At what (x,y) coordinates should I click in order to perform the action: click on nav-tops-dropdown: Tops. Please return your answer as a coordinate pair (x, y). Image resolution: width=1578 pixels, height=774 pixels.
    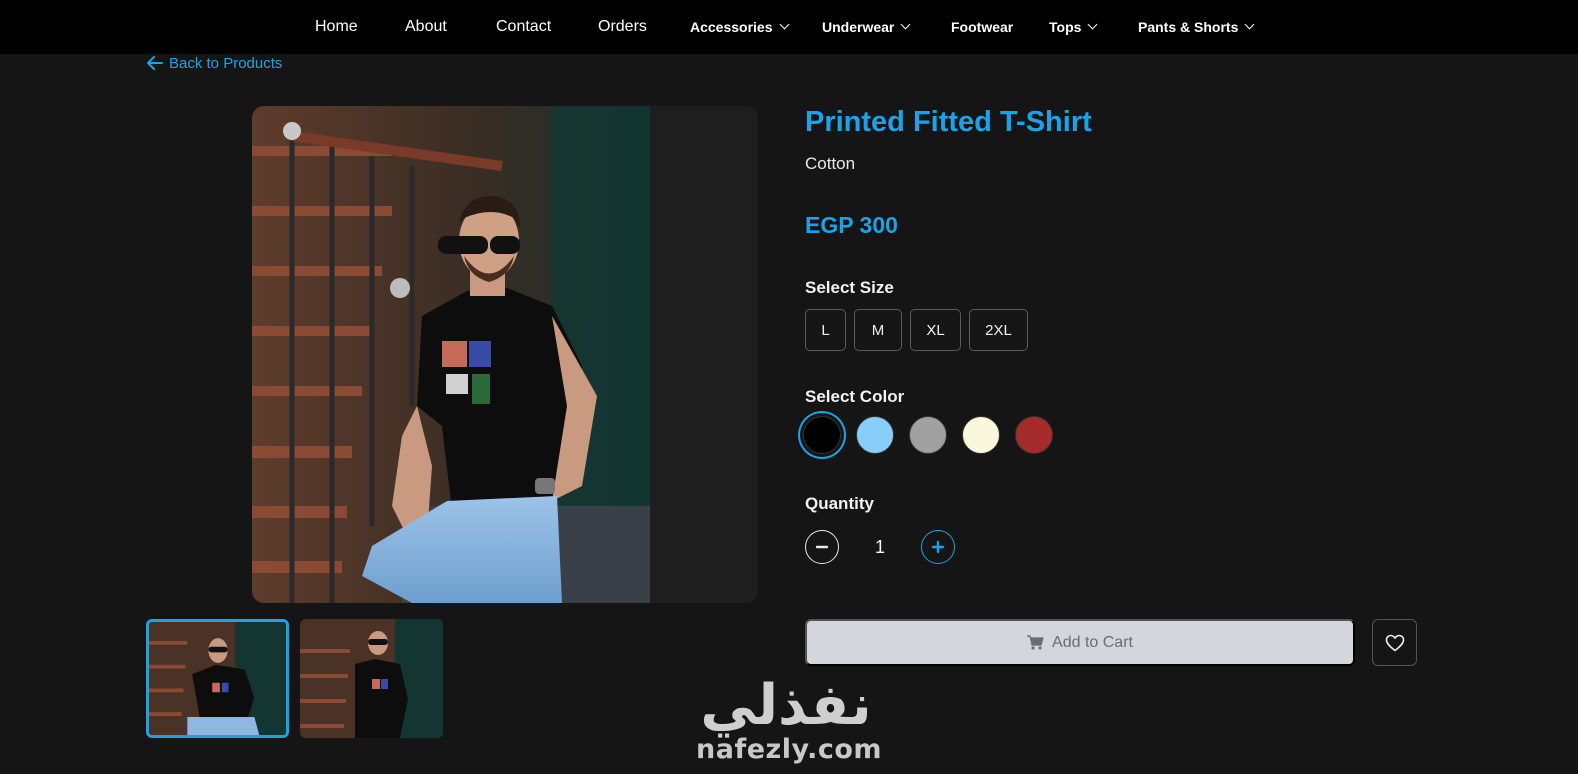
    Looking at the image, I should click on (1073, 27).